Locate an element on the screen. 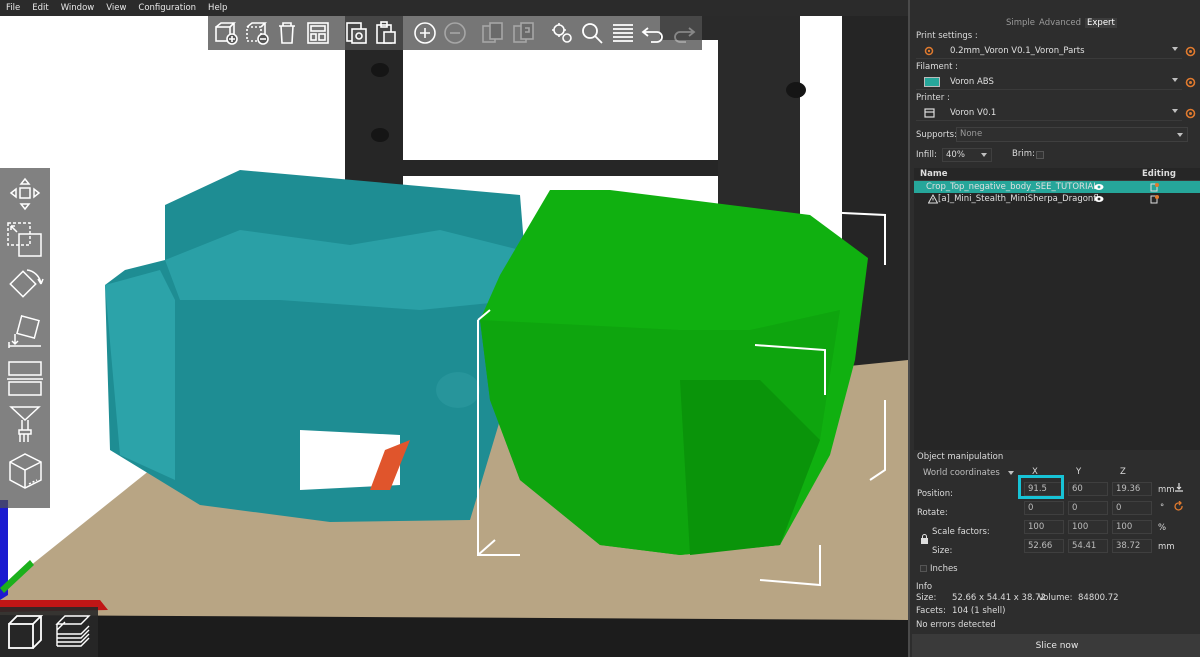  position-y-input: 60 is located at coordinates (1088, 489).